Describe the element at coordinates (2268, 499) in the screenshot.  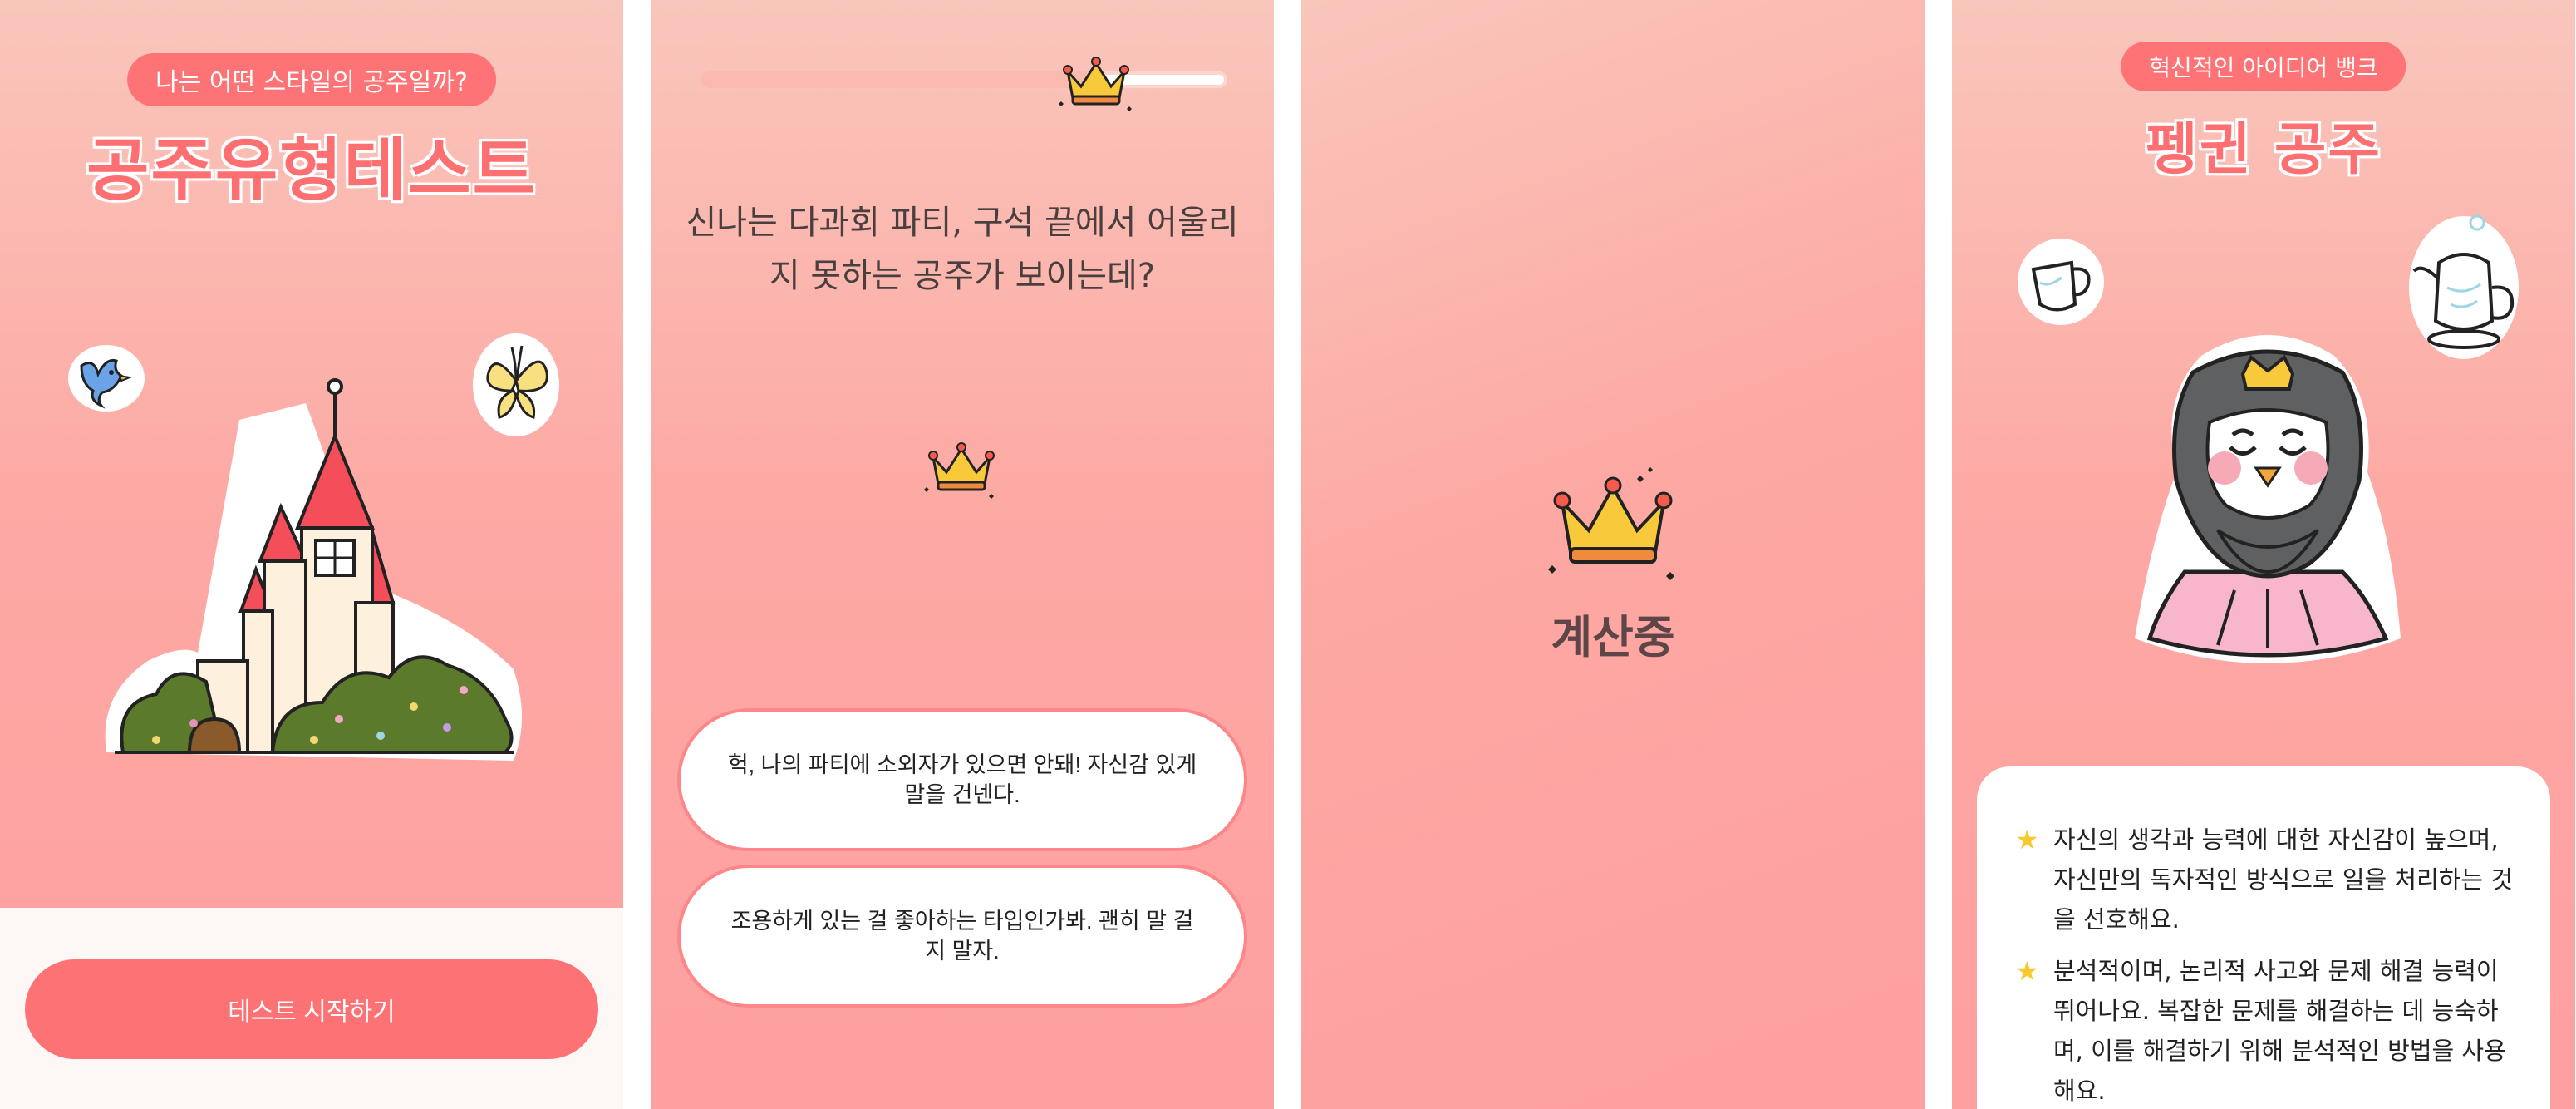
I see `penguin-icon` at that location.